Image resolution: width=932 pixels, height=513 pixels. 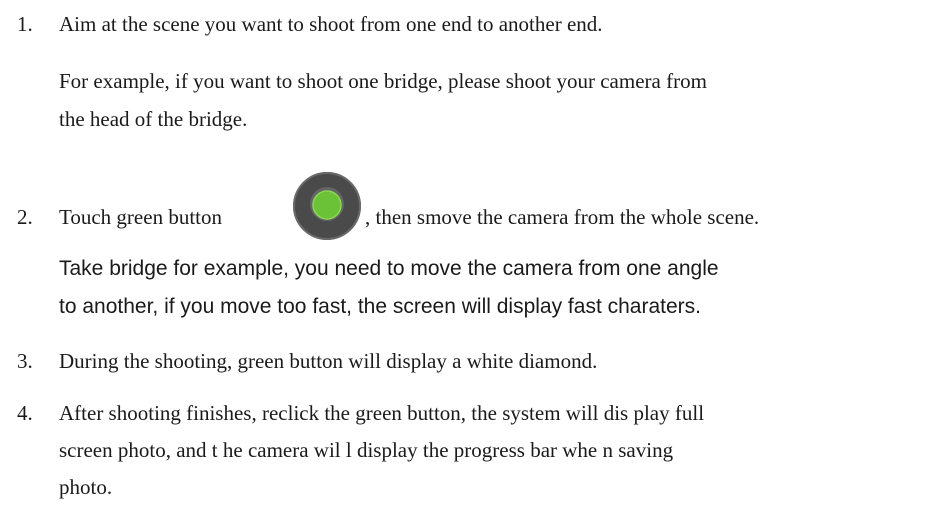 I want to click on step-1-number: 1., so click(x=25, y=24).